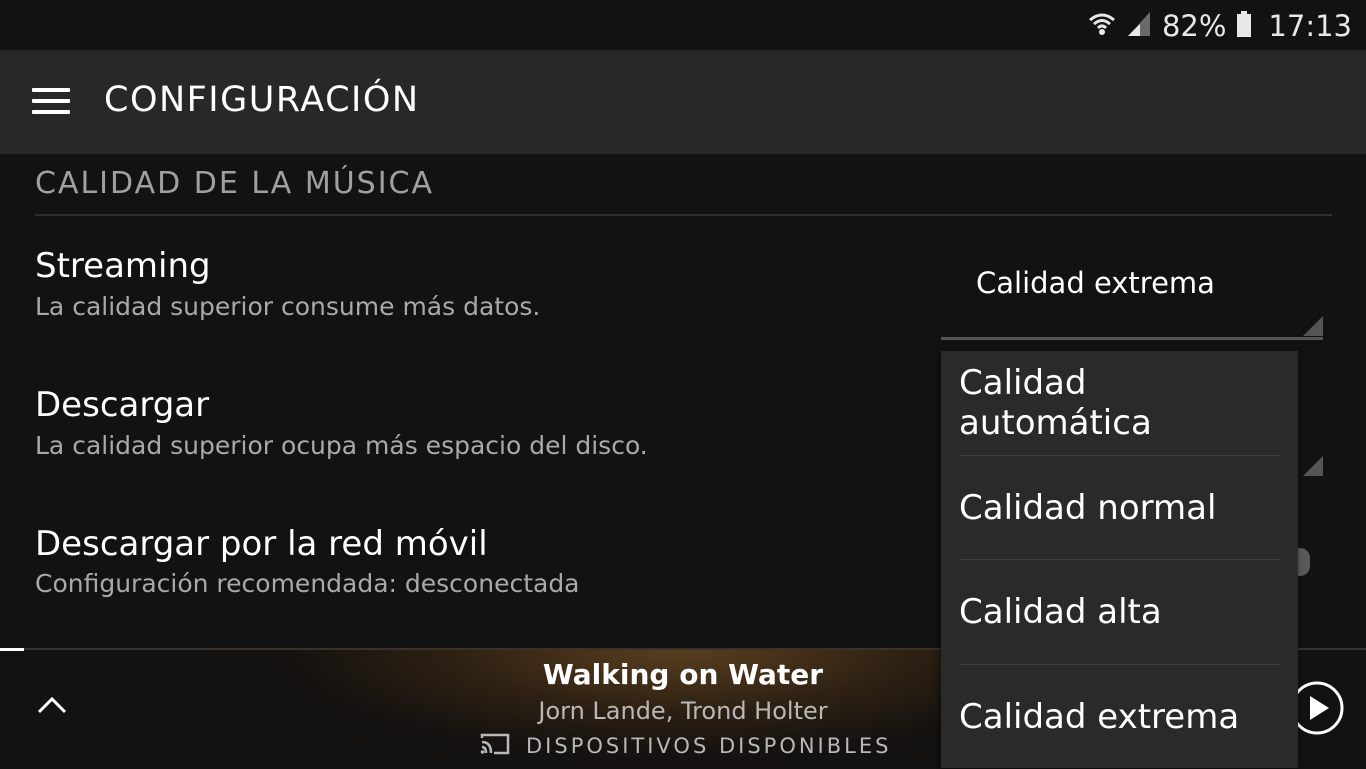 Image resolution: width=1366 pixels, height=769 pixels. I want to click on option-high-quality: Calidad alta, so click(1119, 612).